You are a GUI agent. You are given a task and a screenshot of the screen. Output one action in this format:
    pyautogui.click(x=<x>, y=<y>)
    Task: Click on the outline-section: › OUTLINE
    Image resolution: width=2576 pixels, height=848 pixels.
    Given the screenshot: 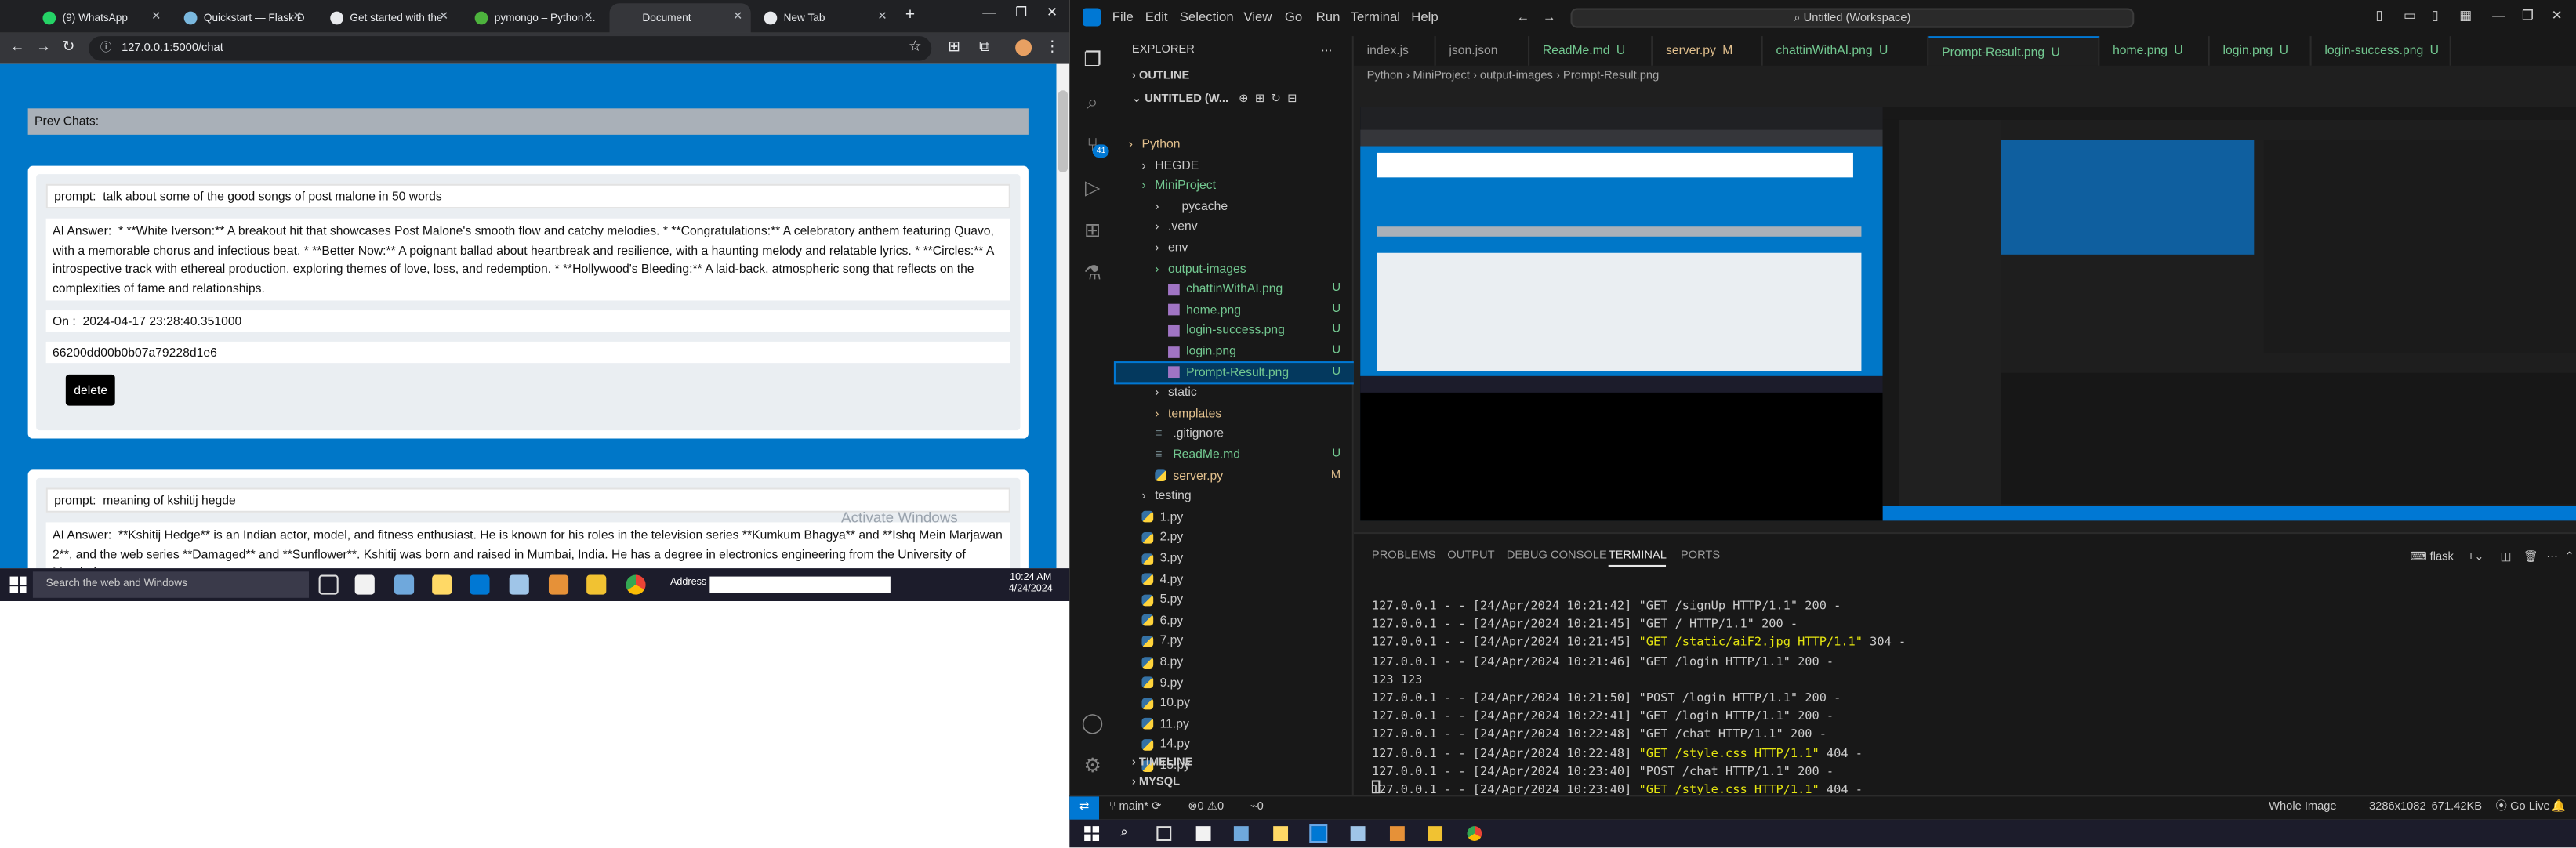 What is the action you would take?
    pyautogui.click(x=1161, y=76)
    